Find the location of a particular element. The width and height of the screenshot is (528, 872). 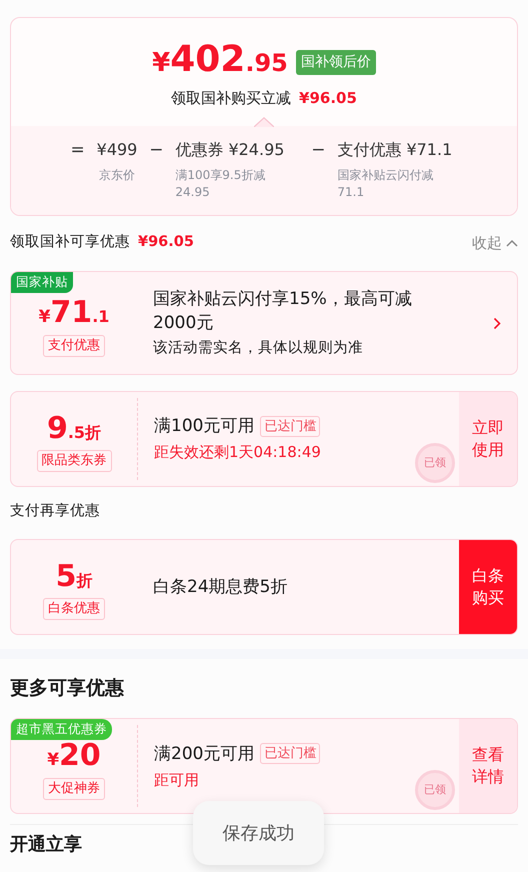

formula-note: 京东价 is located at coordinates (117, 175).